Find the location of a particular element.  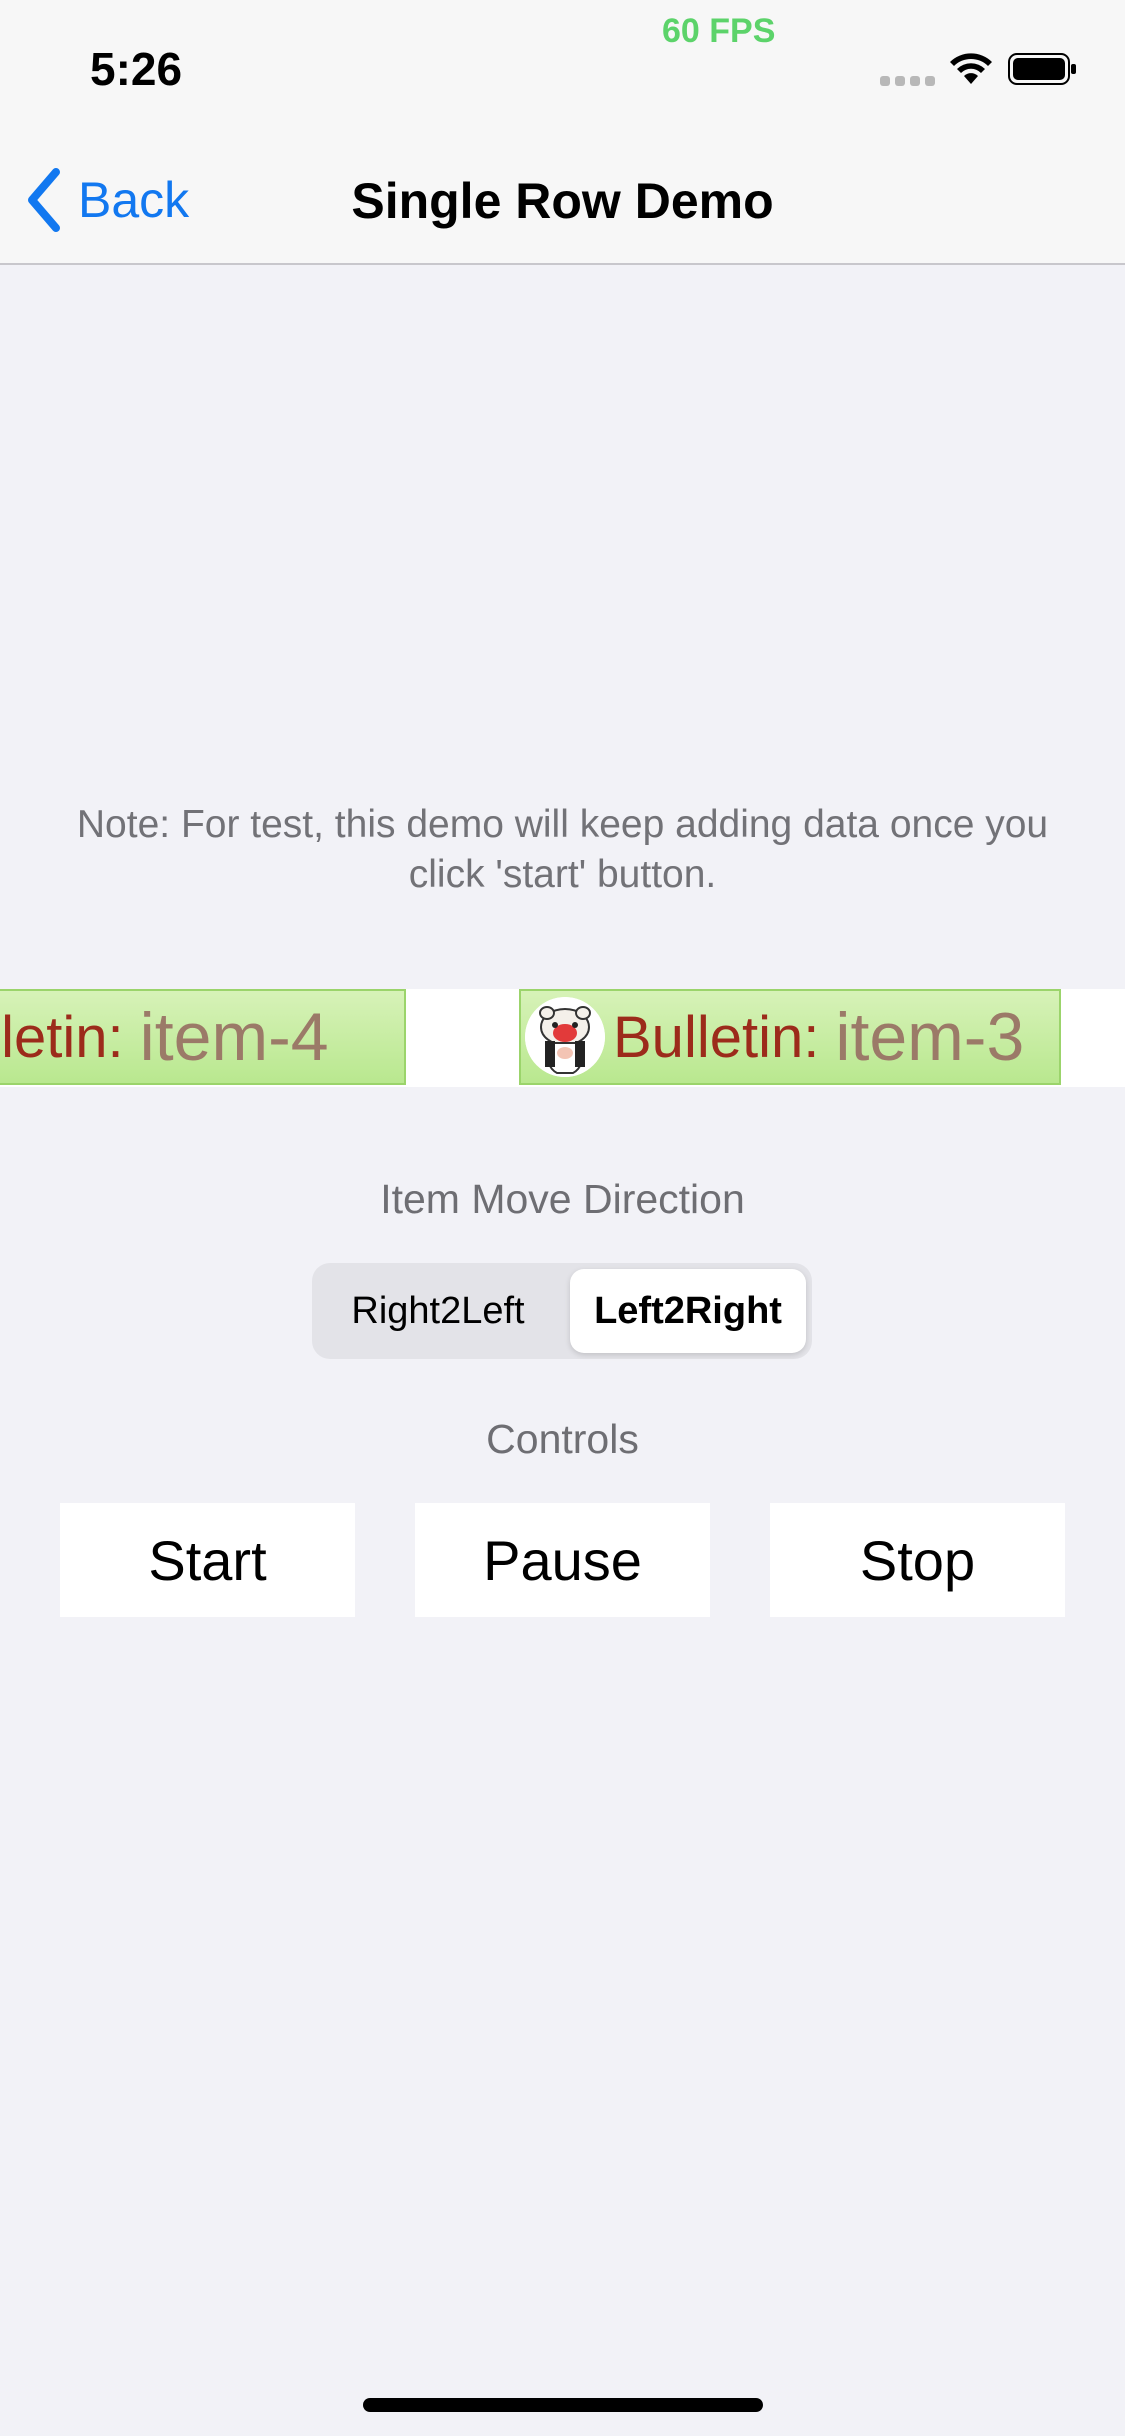

bulletin-item-label: item-3 is located at coordinates (930, 1037).